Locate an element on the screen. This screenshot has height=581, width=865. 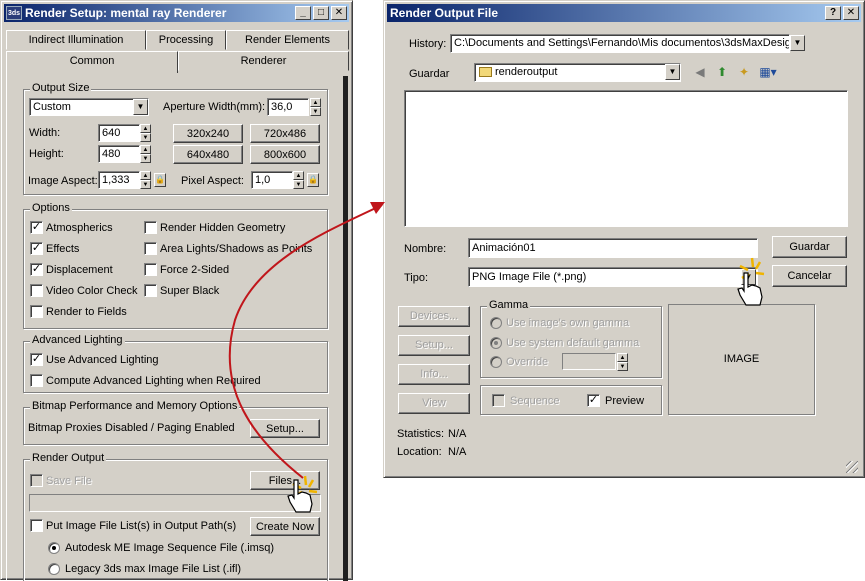
put-image-file-list-label: Put Image File List(s) in Output Path(s) is located at coordinates (141, 526).